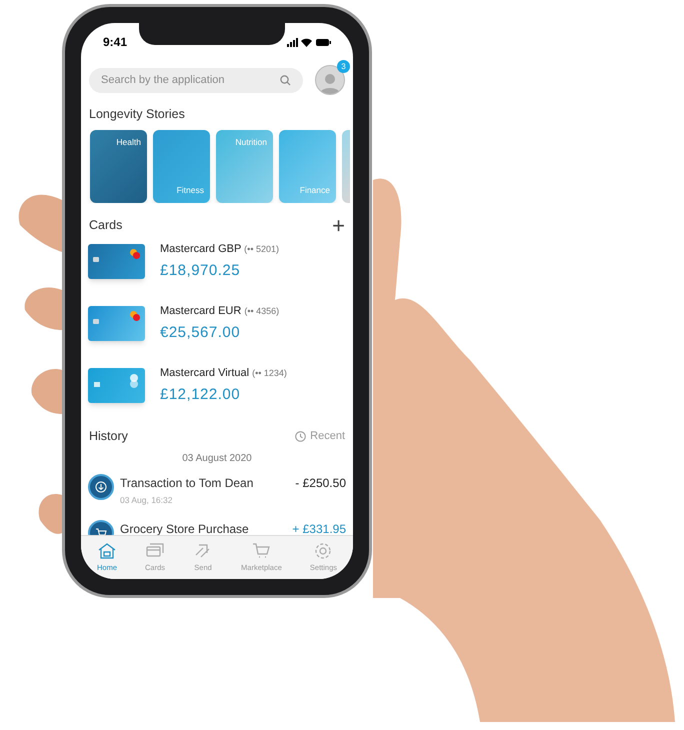  I want to click on story-label: Health, so click(128, 142).